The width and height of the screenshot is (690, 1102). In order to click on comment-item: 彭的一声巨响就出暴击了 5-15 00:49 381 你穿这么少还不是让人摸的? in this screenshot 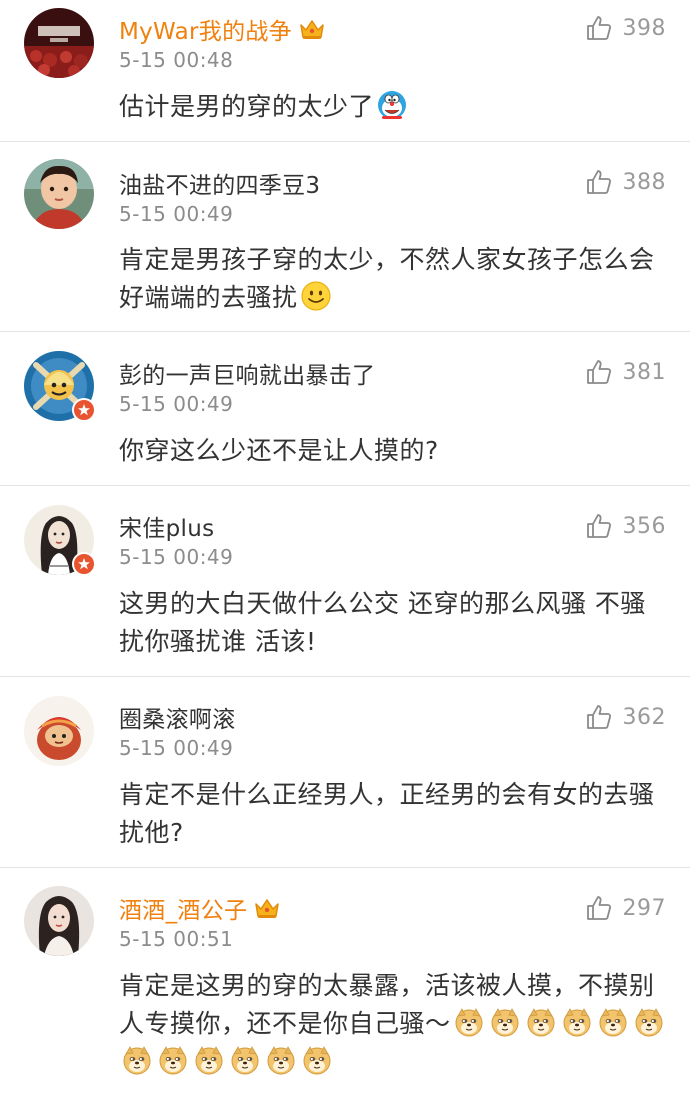, I will do `click(345, 408)`.